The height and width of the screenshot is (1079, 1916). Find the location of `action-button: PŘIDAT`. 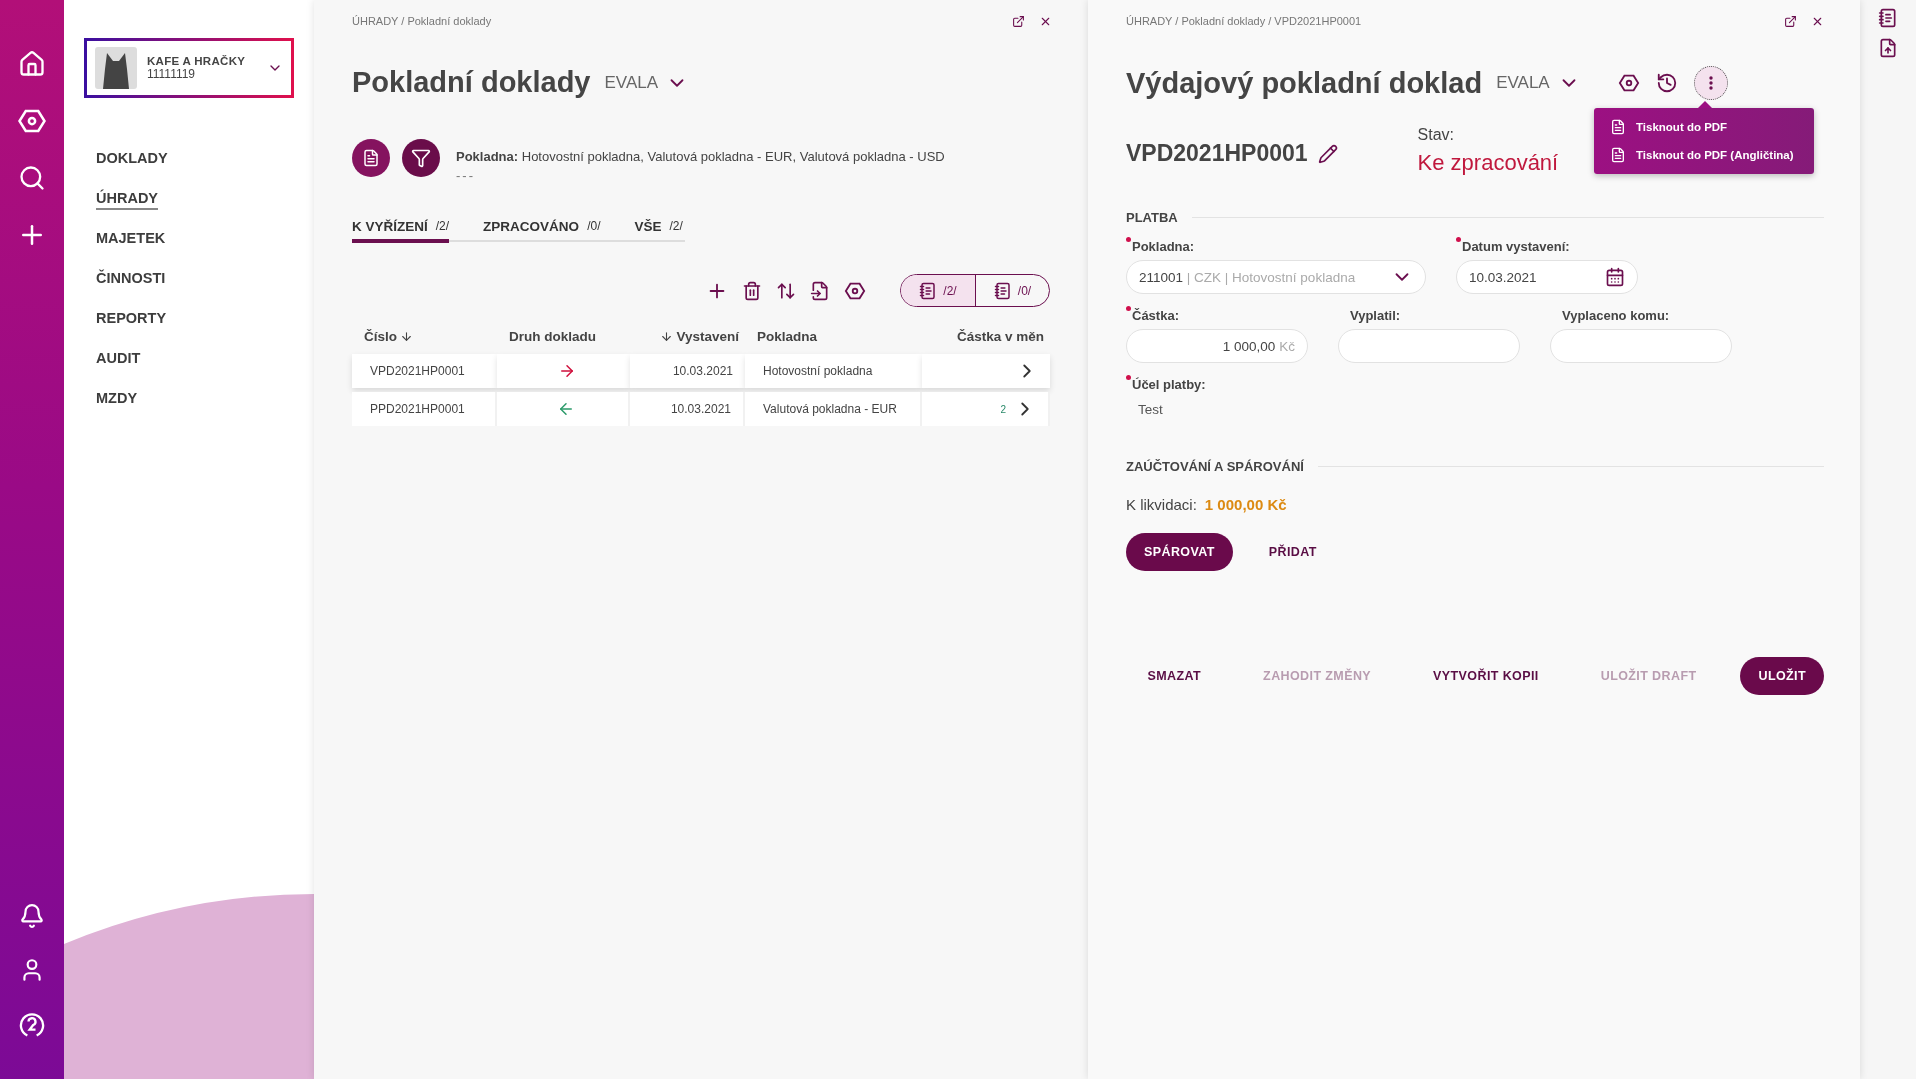

action-button: PŘIDAT is located at coordinates (1292, 552).